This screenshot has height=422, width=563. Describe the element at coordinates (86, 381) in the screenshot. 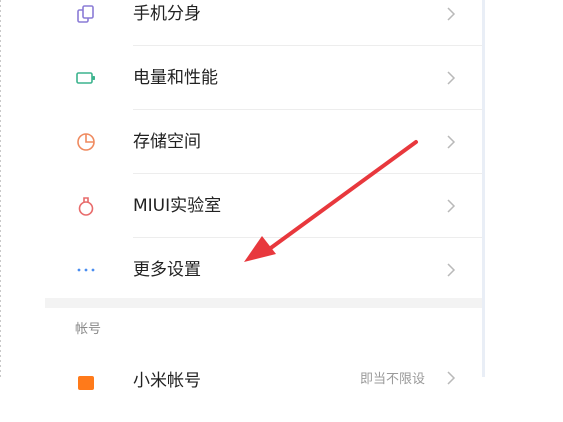

I see `account-icon` at that location.